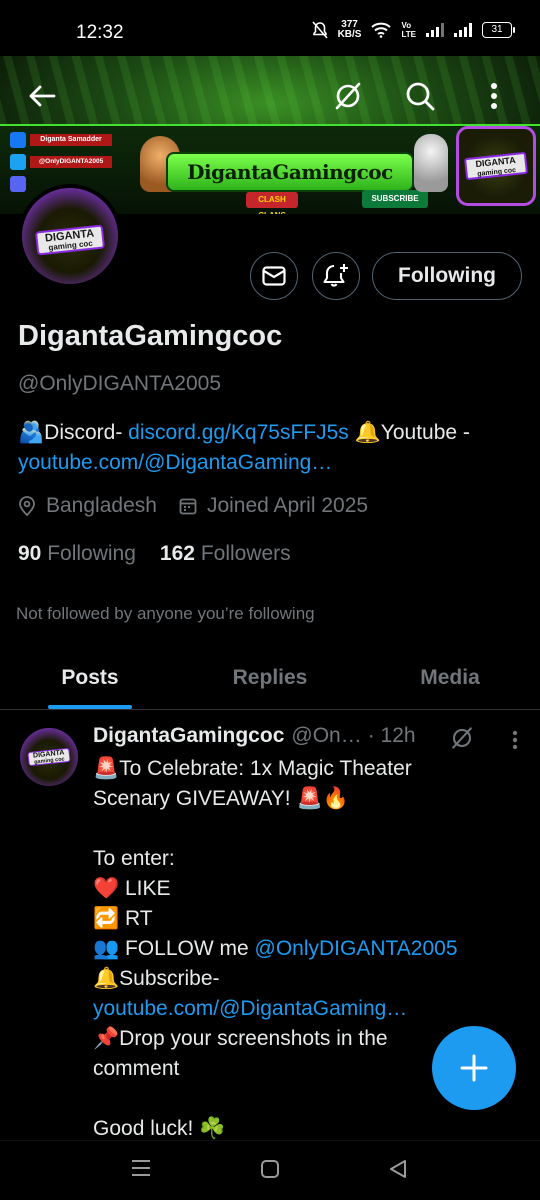  What do you see at coordinates (270, 96) in the screenshot?
I see `top-nav` at bounding box center [270, 96].